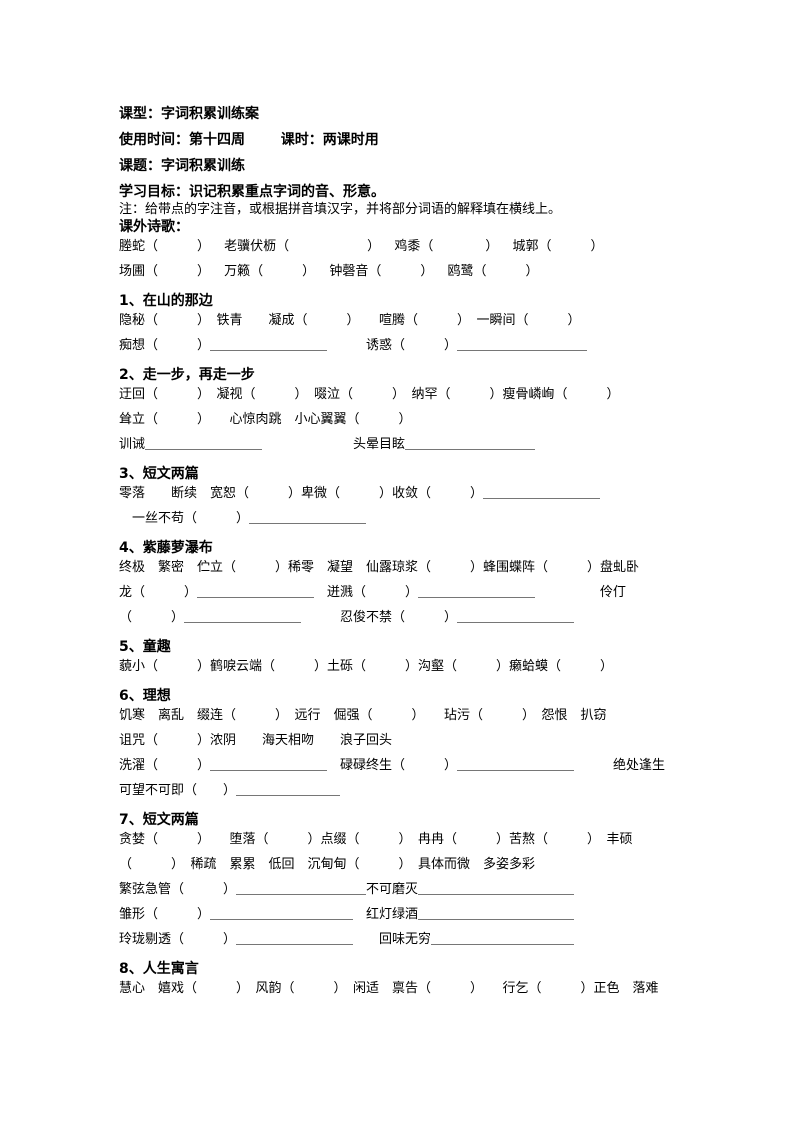 This screenshot has width=794, height=1123. I want to click on poem-item: 场圃（ ）, so click(165, 271).